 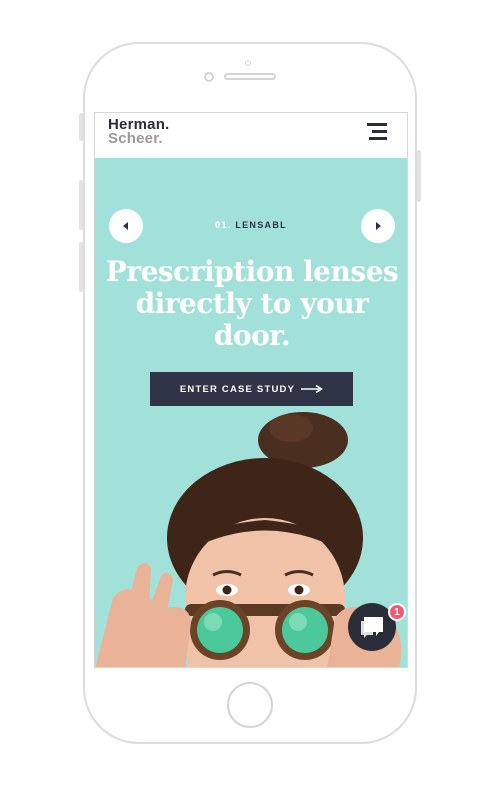 What do you see at coordinates (250, 76) in the screenshot?
I see `phone-speaker` at bounding box center [250, 76].